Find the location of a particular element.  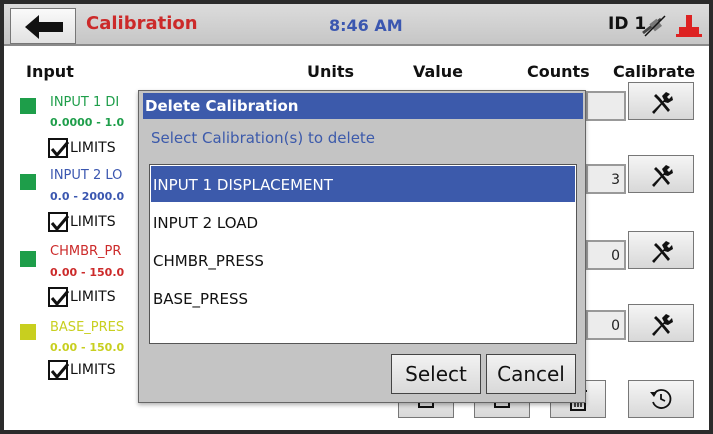

counts-field is located at coordinates (606, 106).